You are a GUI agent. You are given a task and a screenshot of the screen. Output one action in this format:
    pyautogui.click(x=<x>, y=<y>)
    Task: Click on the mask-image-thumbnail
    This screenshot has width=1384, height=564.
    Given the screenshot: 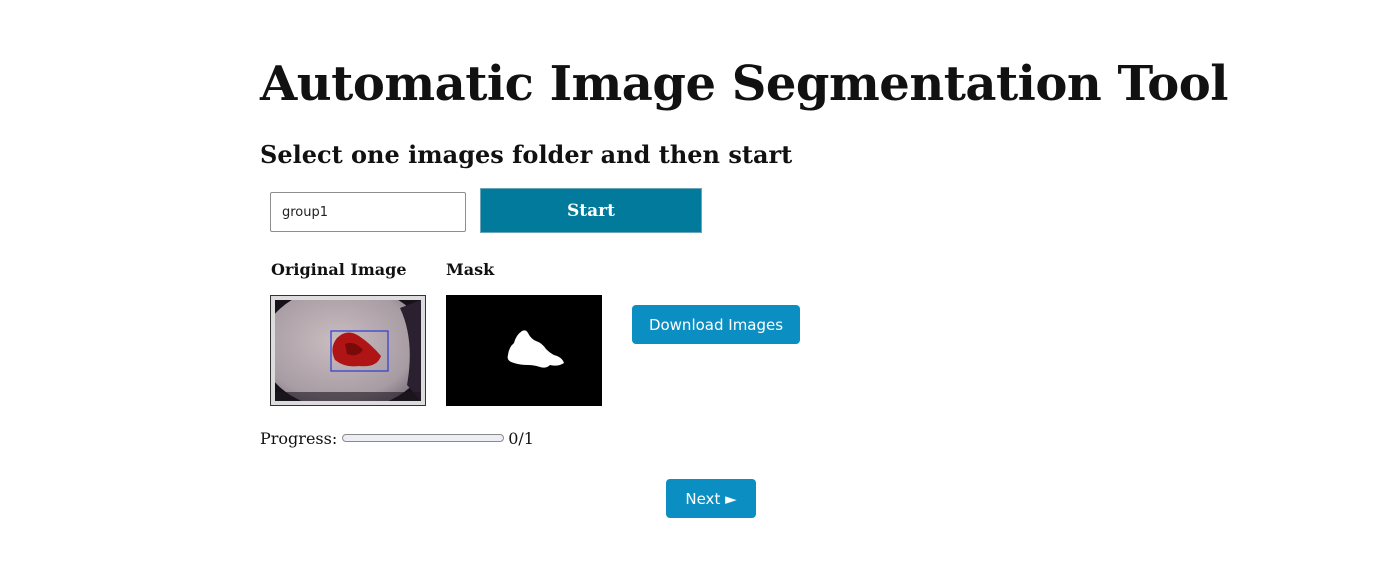 What is the action you would take?
    pyautogui.click(x=524, y=350)
    